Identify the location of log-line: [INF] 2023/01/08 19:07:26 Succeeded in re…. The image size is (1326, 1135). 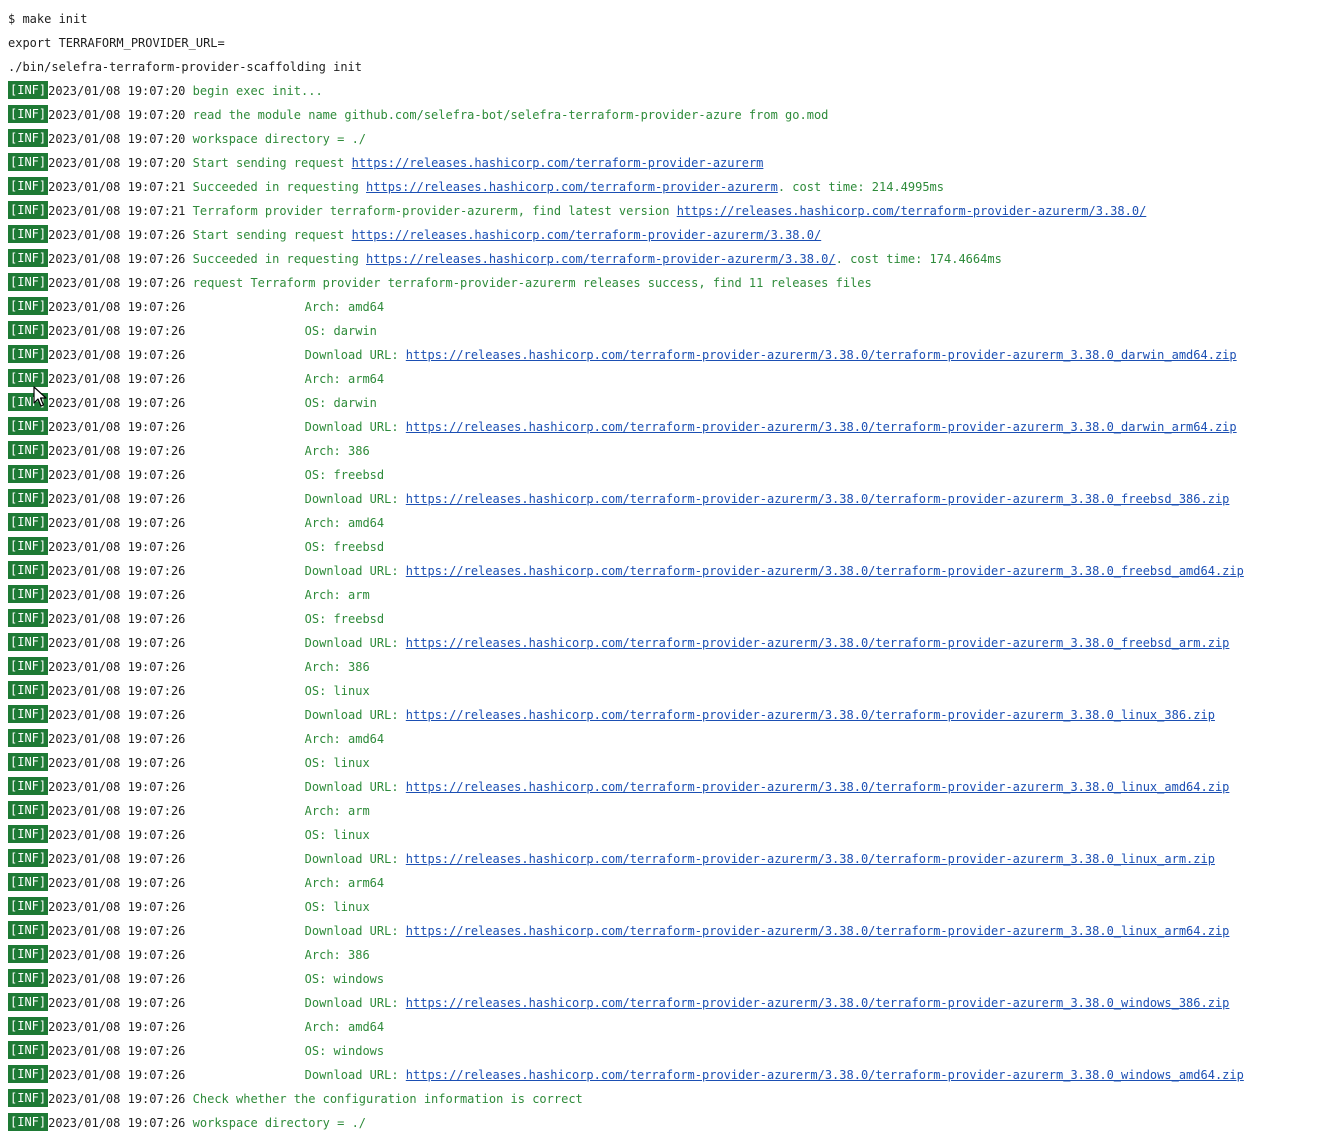
(667, 259).